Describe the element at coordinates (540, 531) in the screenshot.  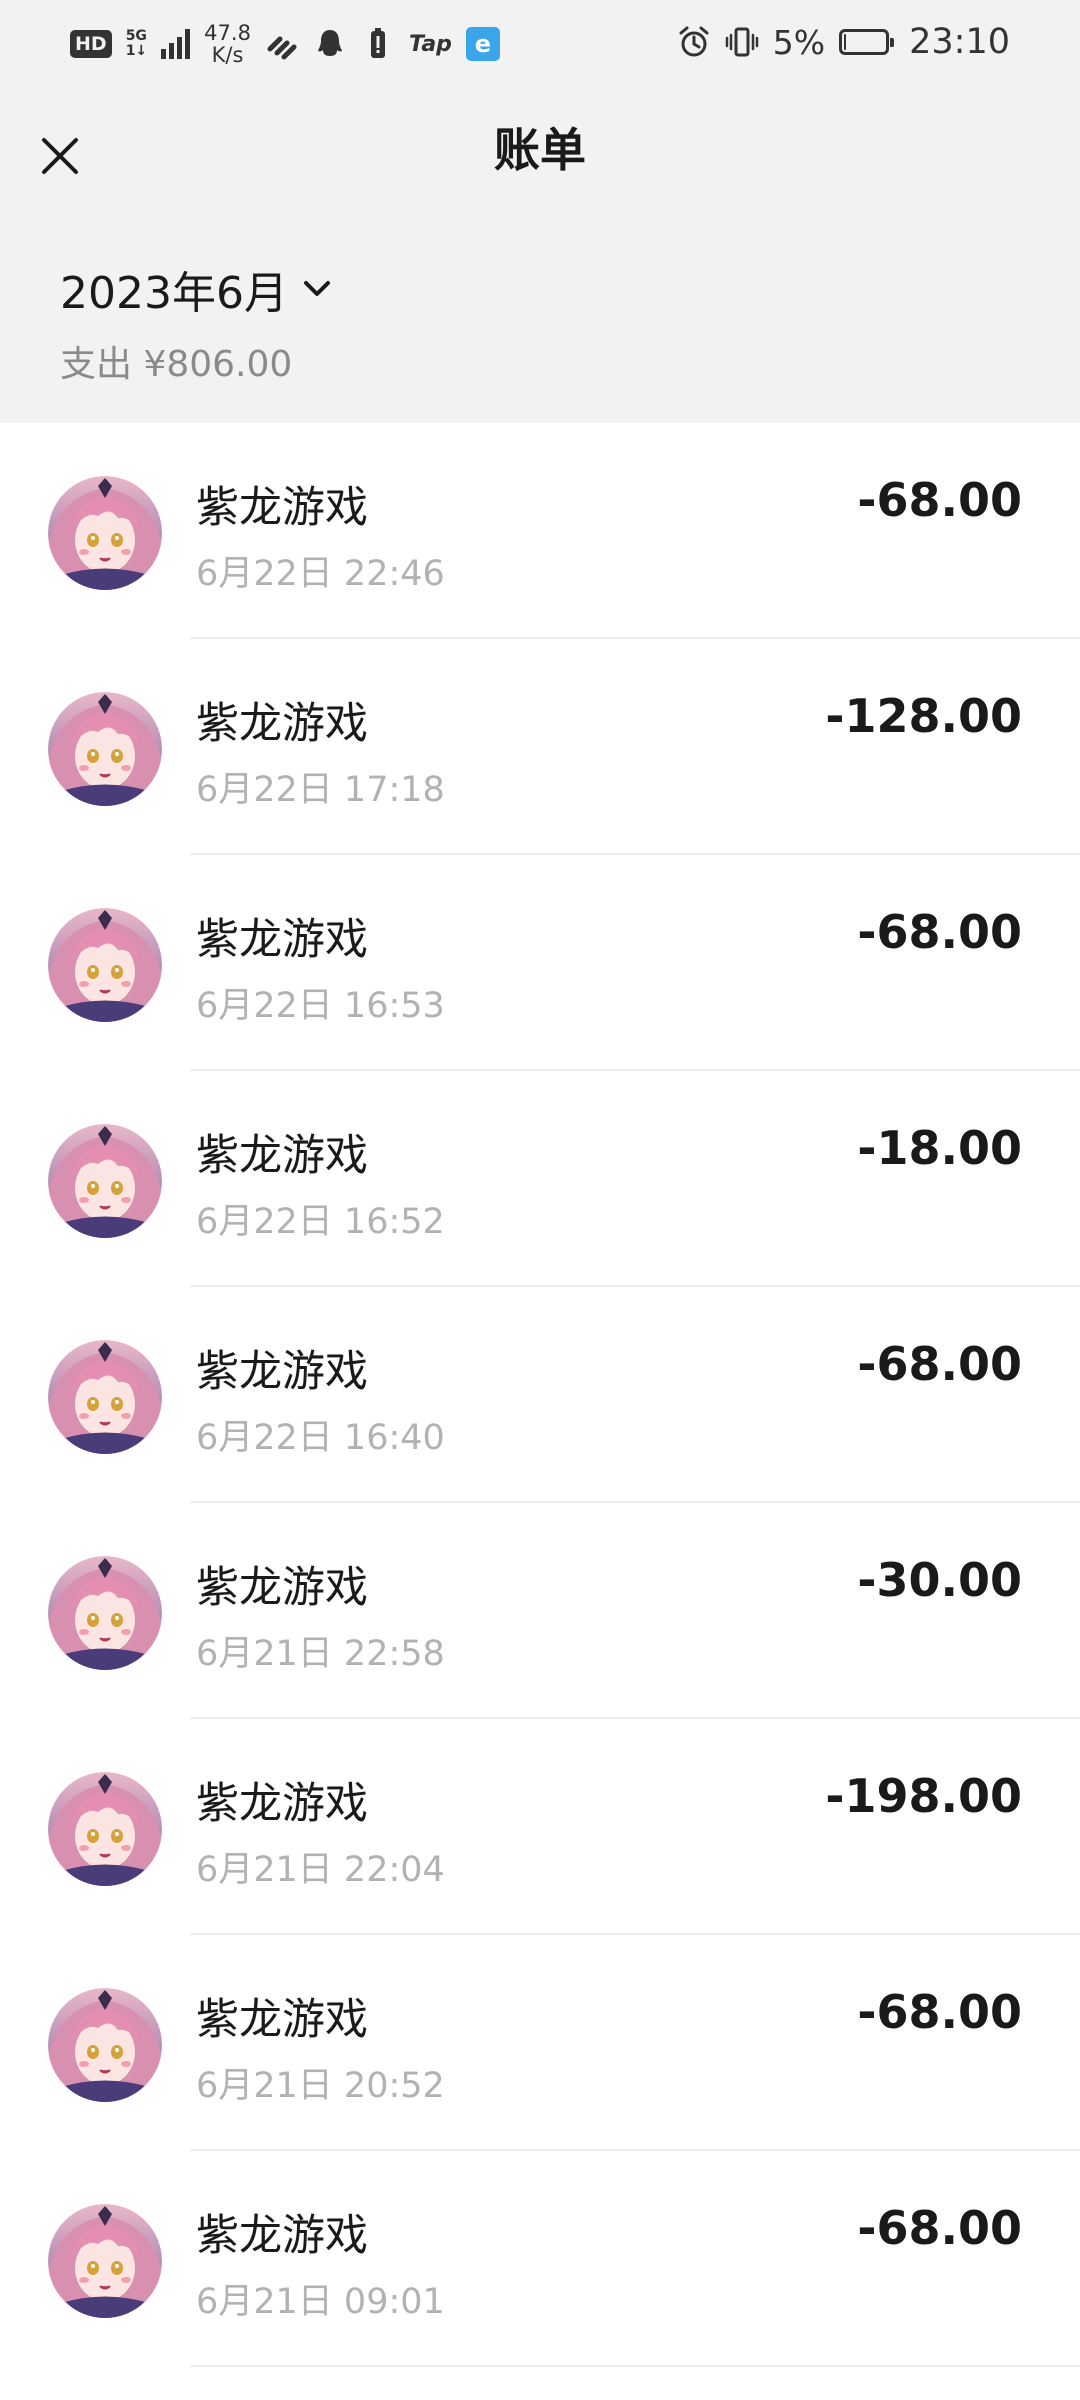
I see `transaction-row: 紫龙游戏 6月22日 22:46 -68.00` at that location.